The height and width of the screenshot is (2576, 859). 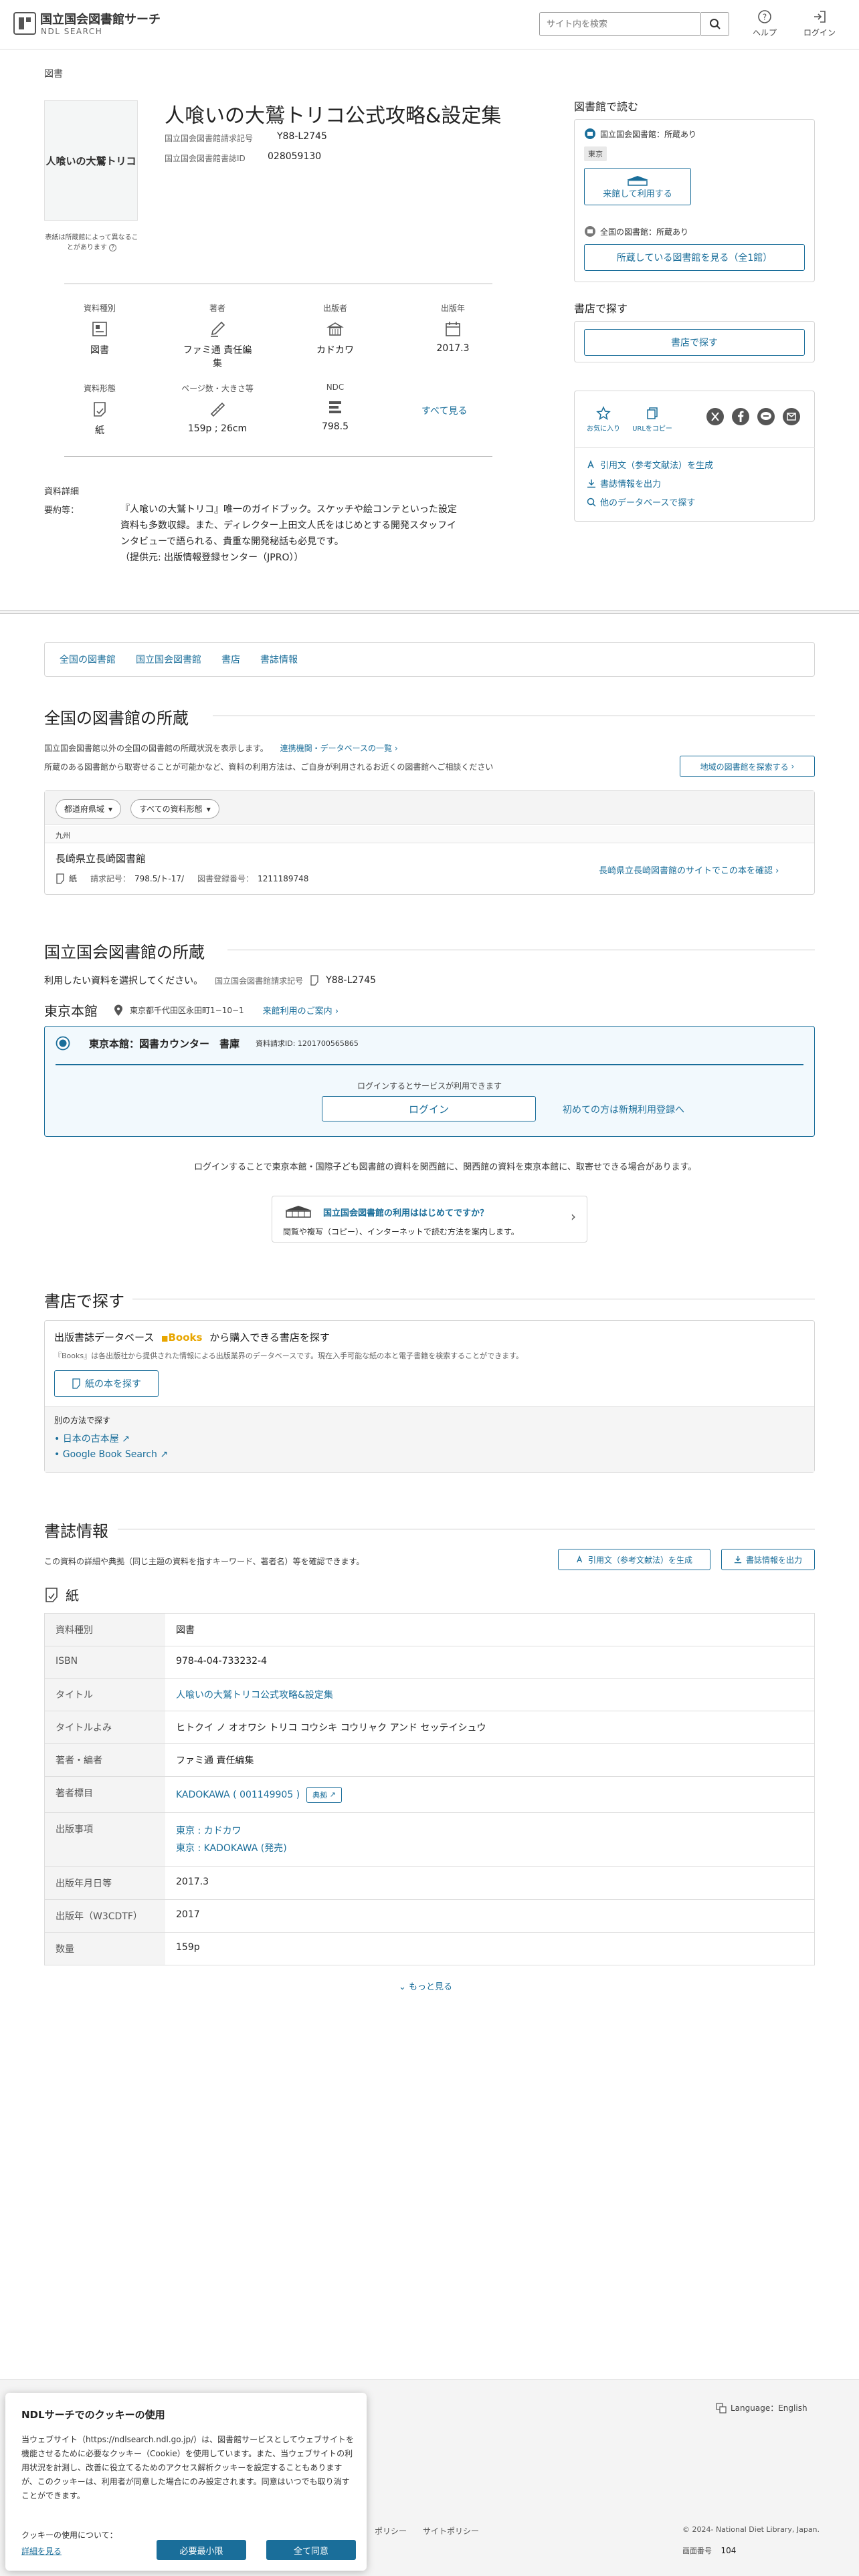 What do you see at coordinates (92, 1439) in the screenshot?
I see `alt-link-kosho: • 日本の古本屋 ↗` at bounding box center [92, 1439].